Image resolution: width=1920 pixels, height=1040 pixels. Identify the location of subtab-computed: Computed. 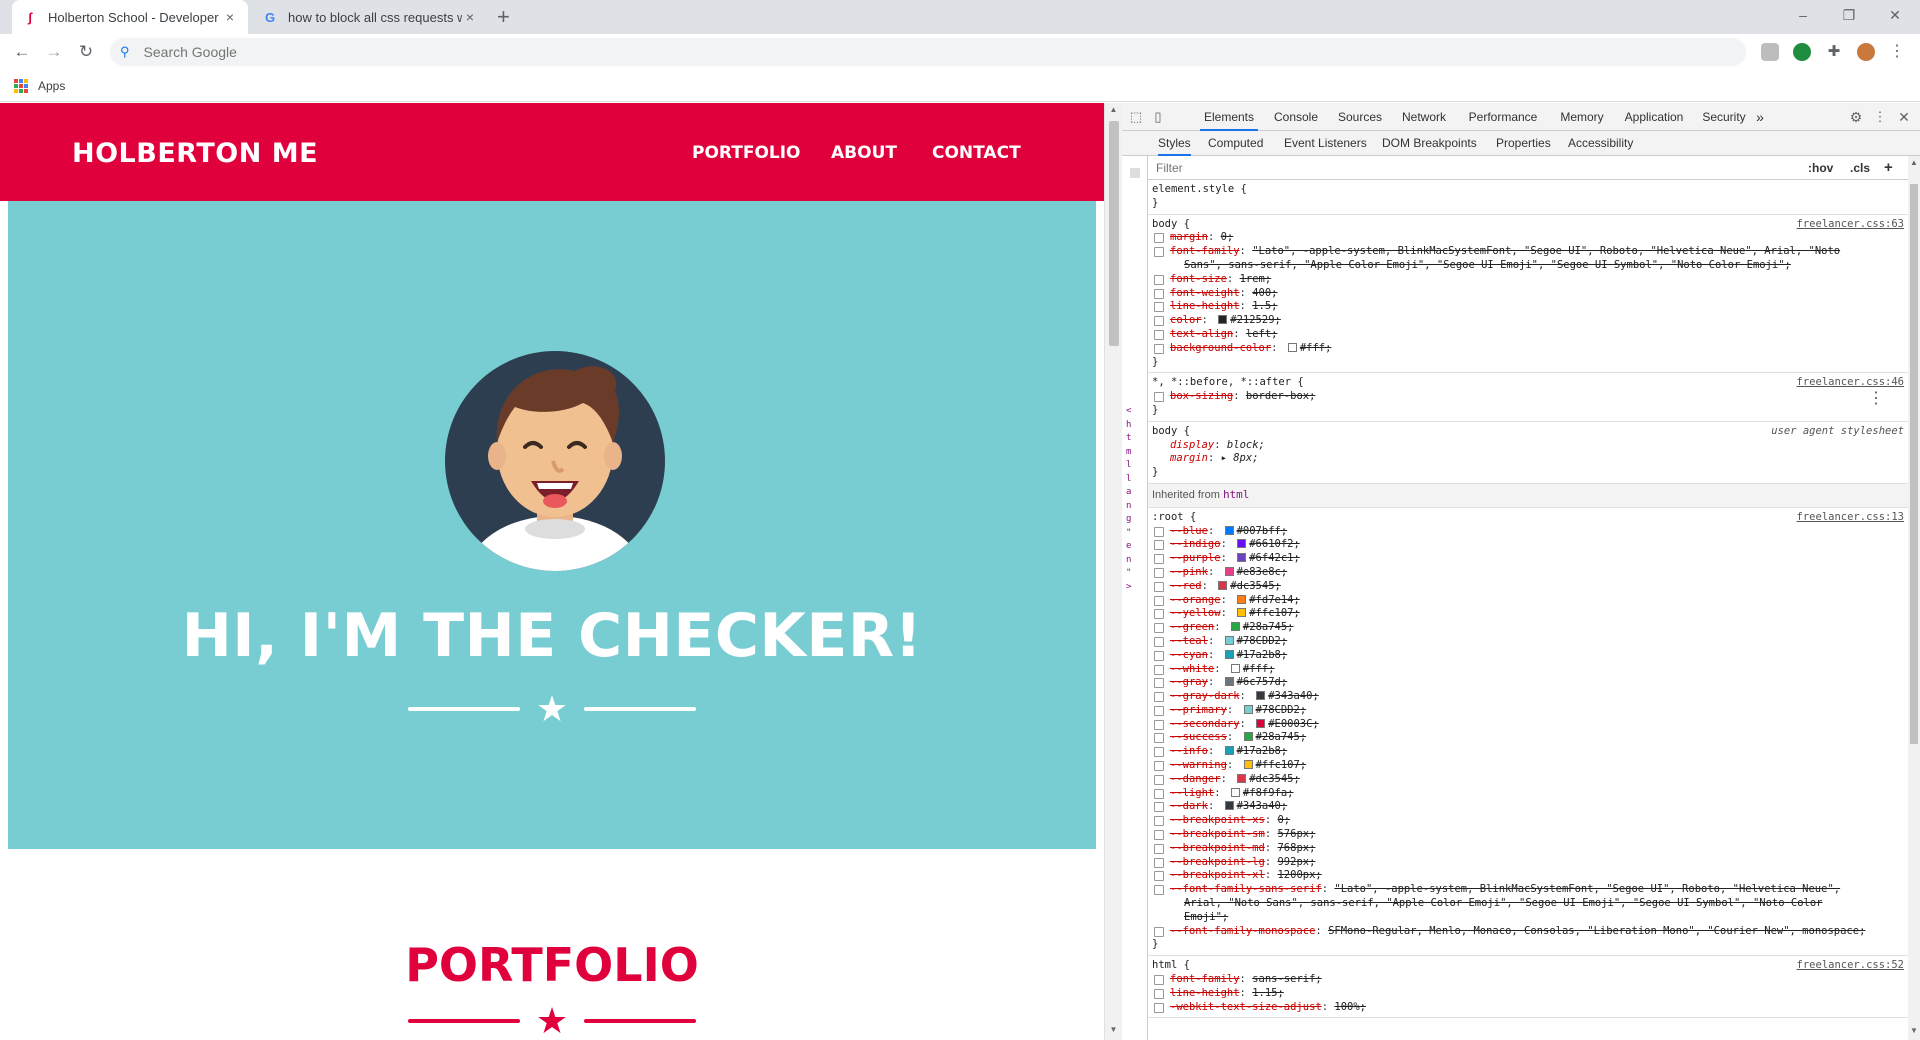
(1235, 143).